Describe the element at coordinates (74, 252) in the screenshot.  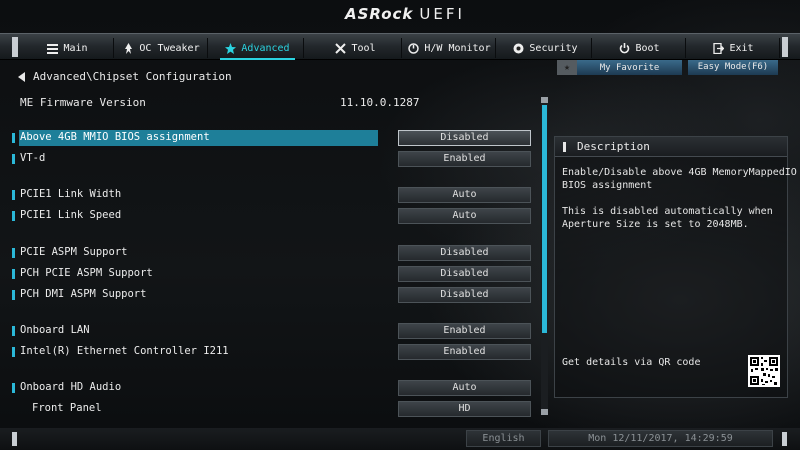
I see `setting-label: PCIE ASPM Support` at that location.